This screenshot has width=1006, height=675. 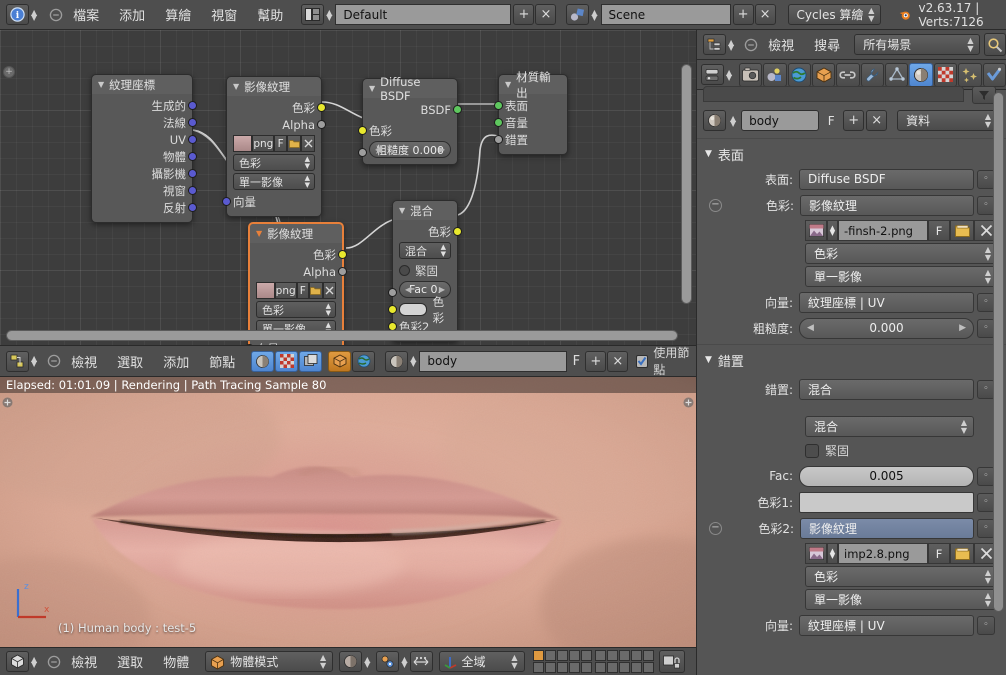 I want to click on node-material-output: ▼ 材質輸出 表面 音量 錯置, so click(x=531, y=112).